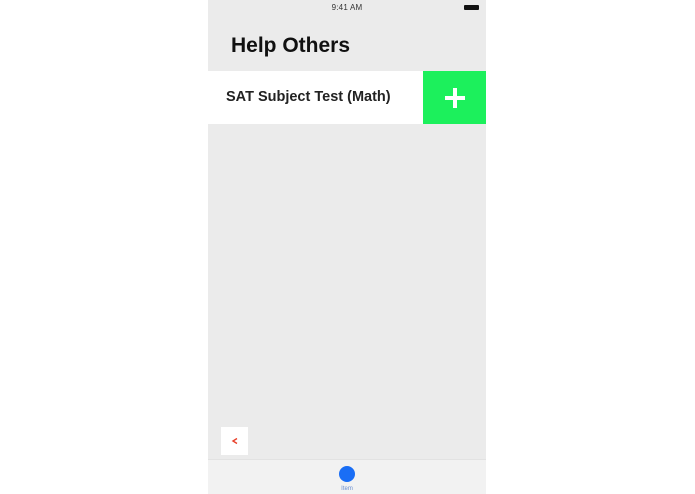 This screenshot has width=695, height=494. I want to click on subject-label: SAT Subject Test (Math), so click(308, 97).